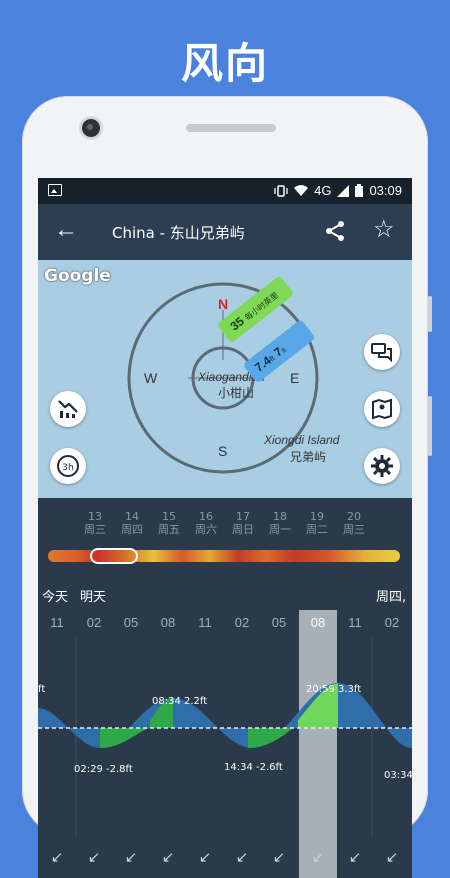  I want to click on day-name: 周五, so click(169, 529).